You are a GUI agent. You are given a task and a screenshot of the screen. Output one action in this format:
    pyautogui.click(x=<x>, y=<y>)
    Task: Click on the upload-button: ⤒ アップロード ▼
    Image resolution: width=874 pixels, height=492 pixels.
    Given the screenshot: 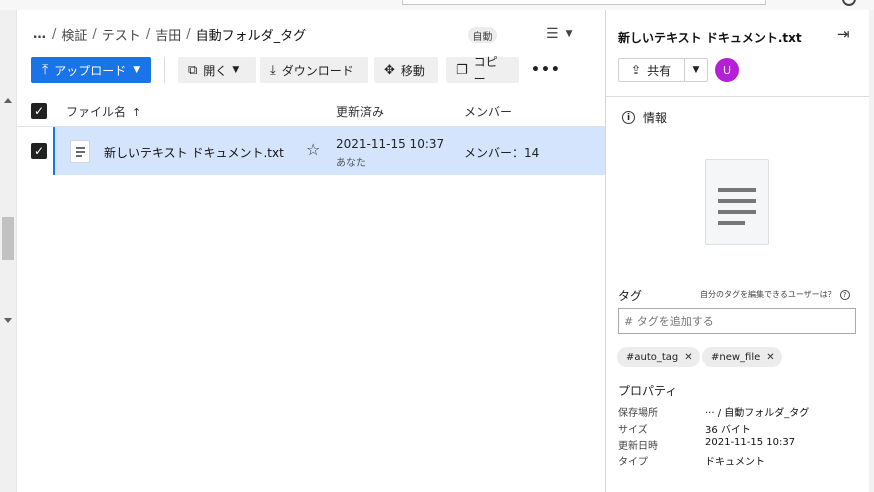 What is the action you would take?
    pyautogui.click(x=91, y=70)
    